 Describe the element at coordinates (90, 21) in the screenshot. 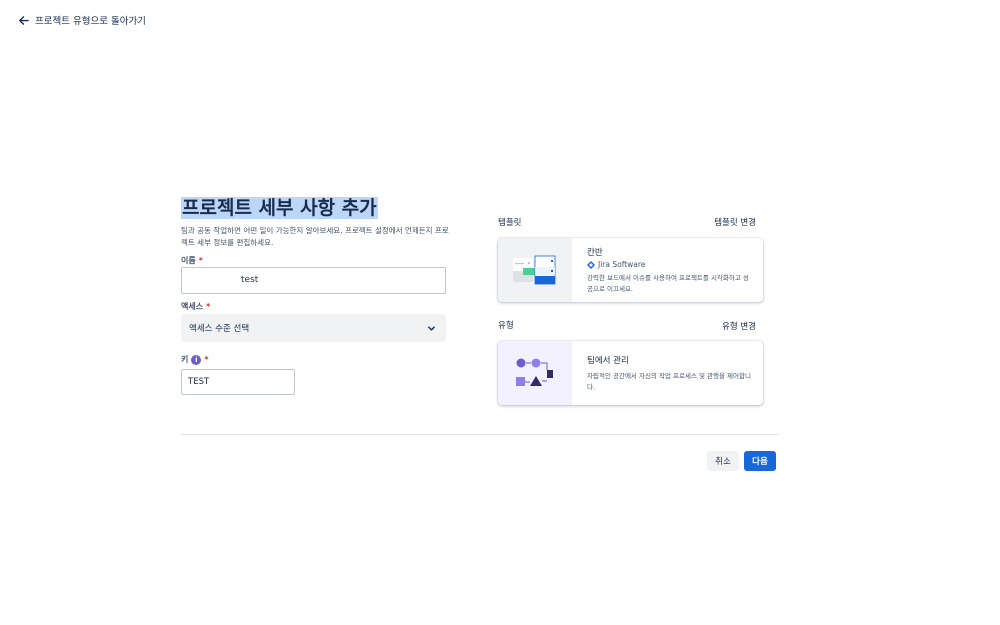

I see `back-link-label: 프로젝트 유형으로 돌아가기` at that location.